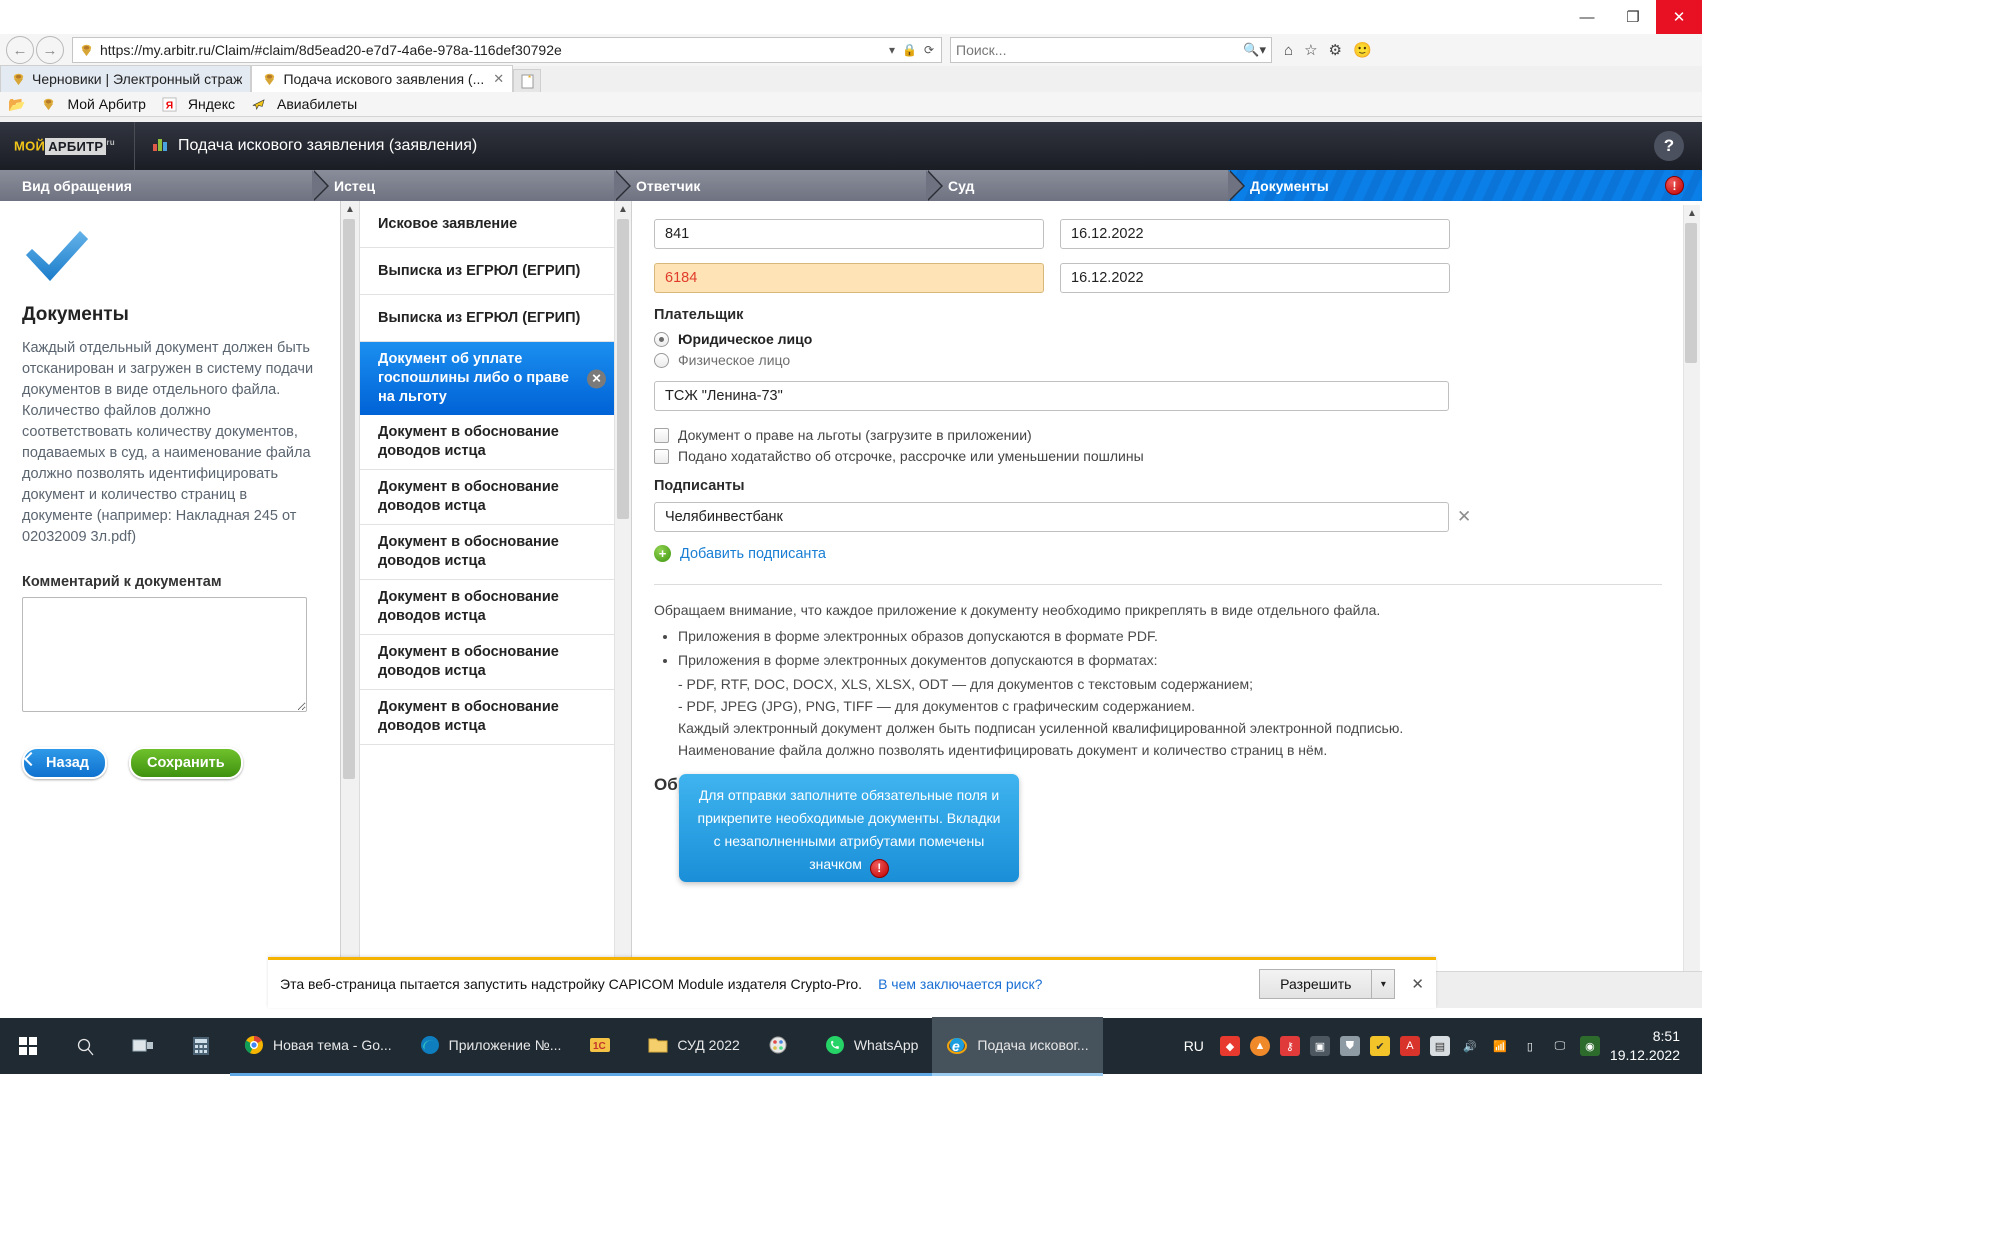  I want to click on refresh-icon: ⟳, so click(929, 50).